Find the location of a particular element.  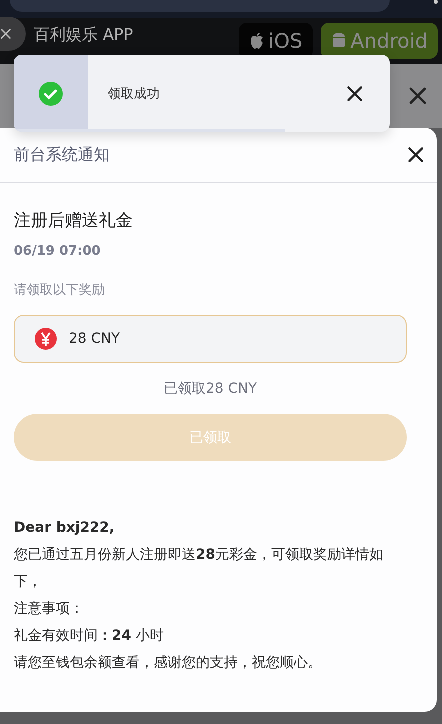

close-icon is located at coordinates (6, 34).